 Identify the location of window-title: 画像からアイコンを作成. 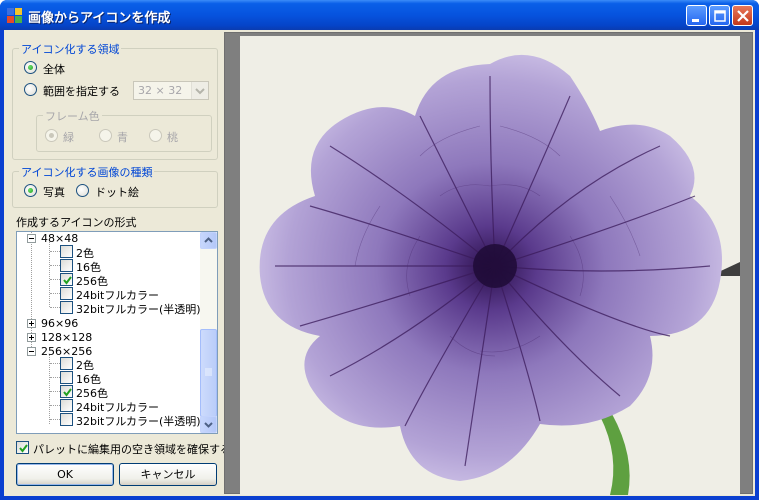
(99, 18).